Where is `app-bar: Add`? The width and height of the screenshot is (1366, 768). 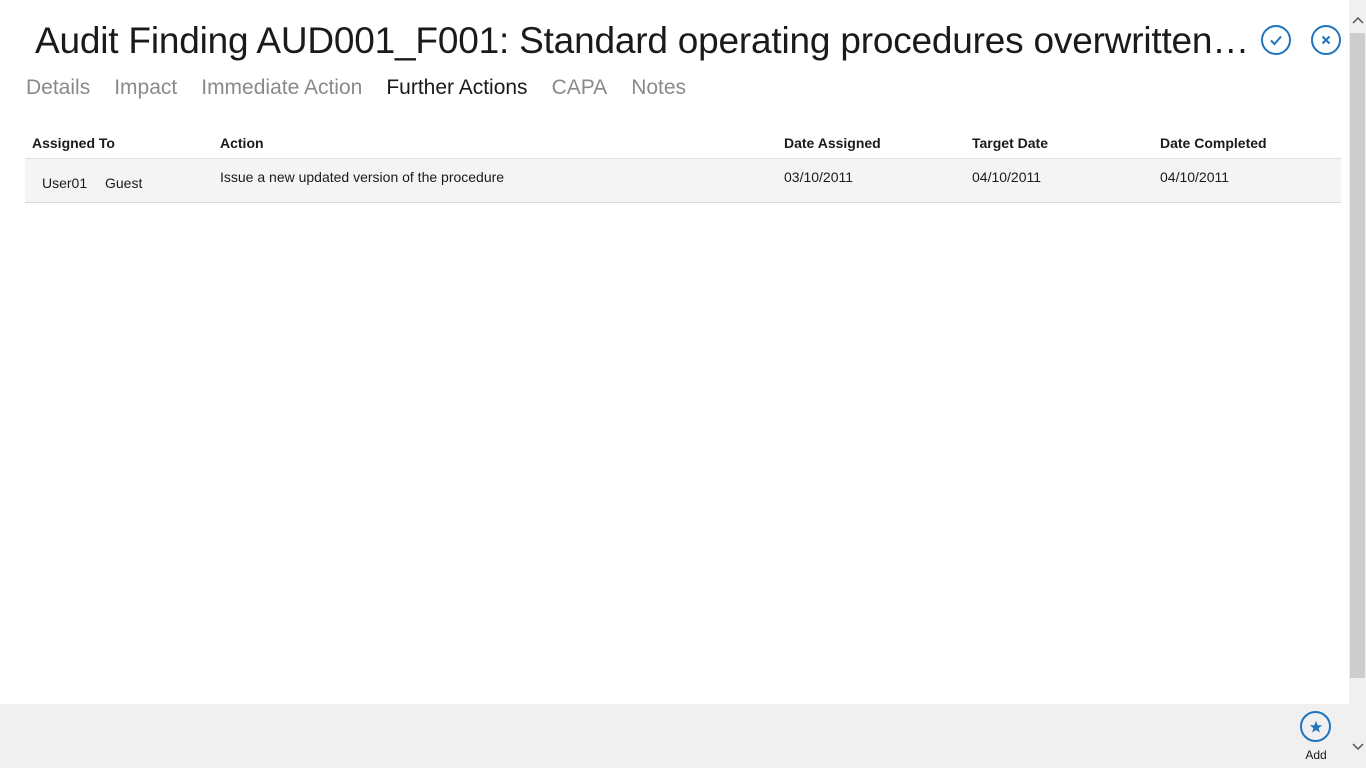 app-bar: Add is located at coordinates (674, 736).